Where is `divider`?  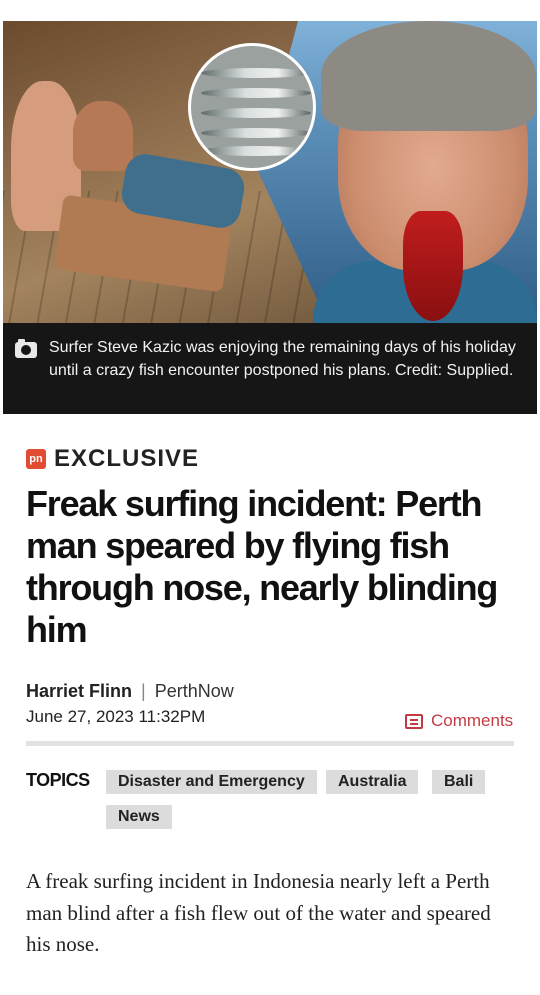
divider is located at coordinates (270, 743).